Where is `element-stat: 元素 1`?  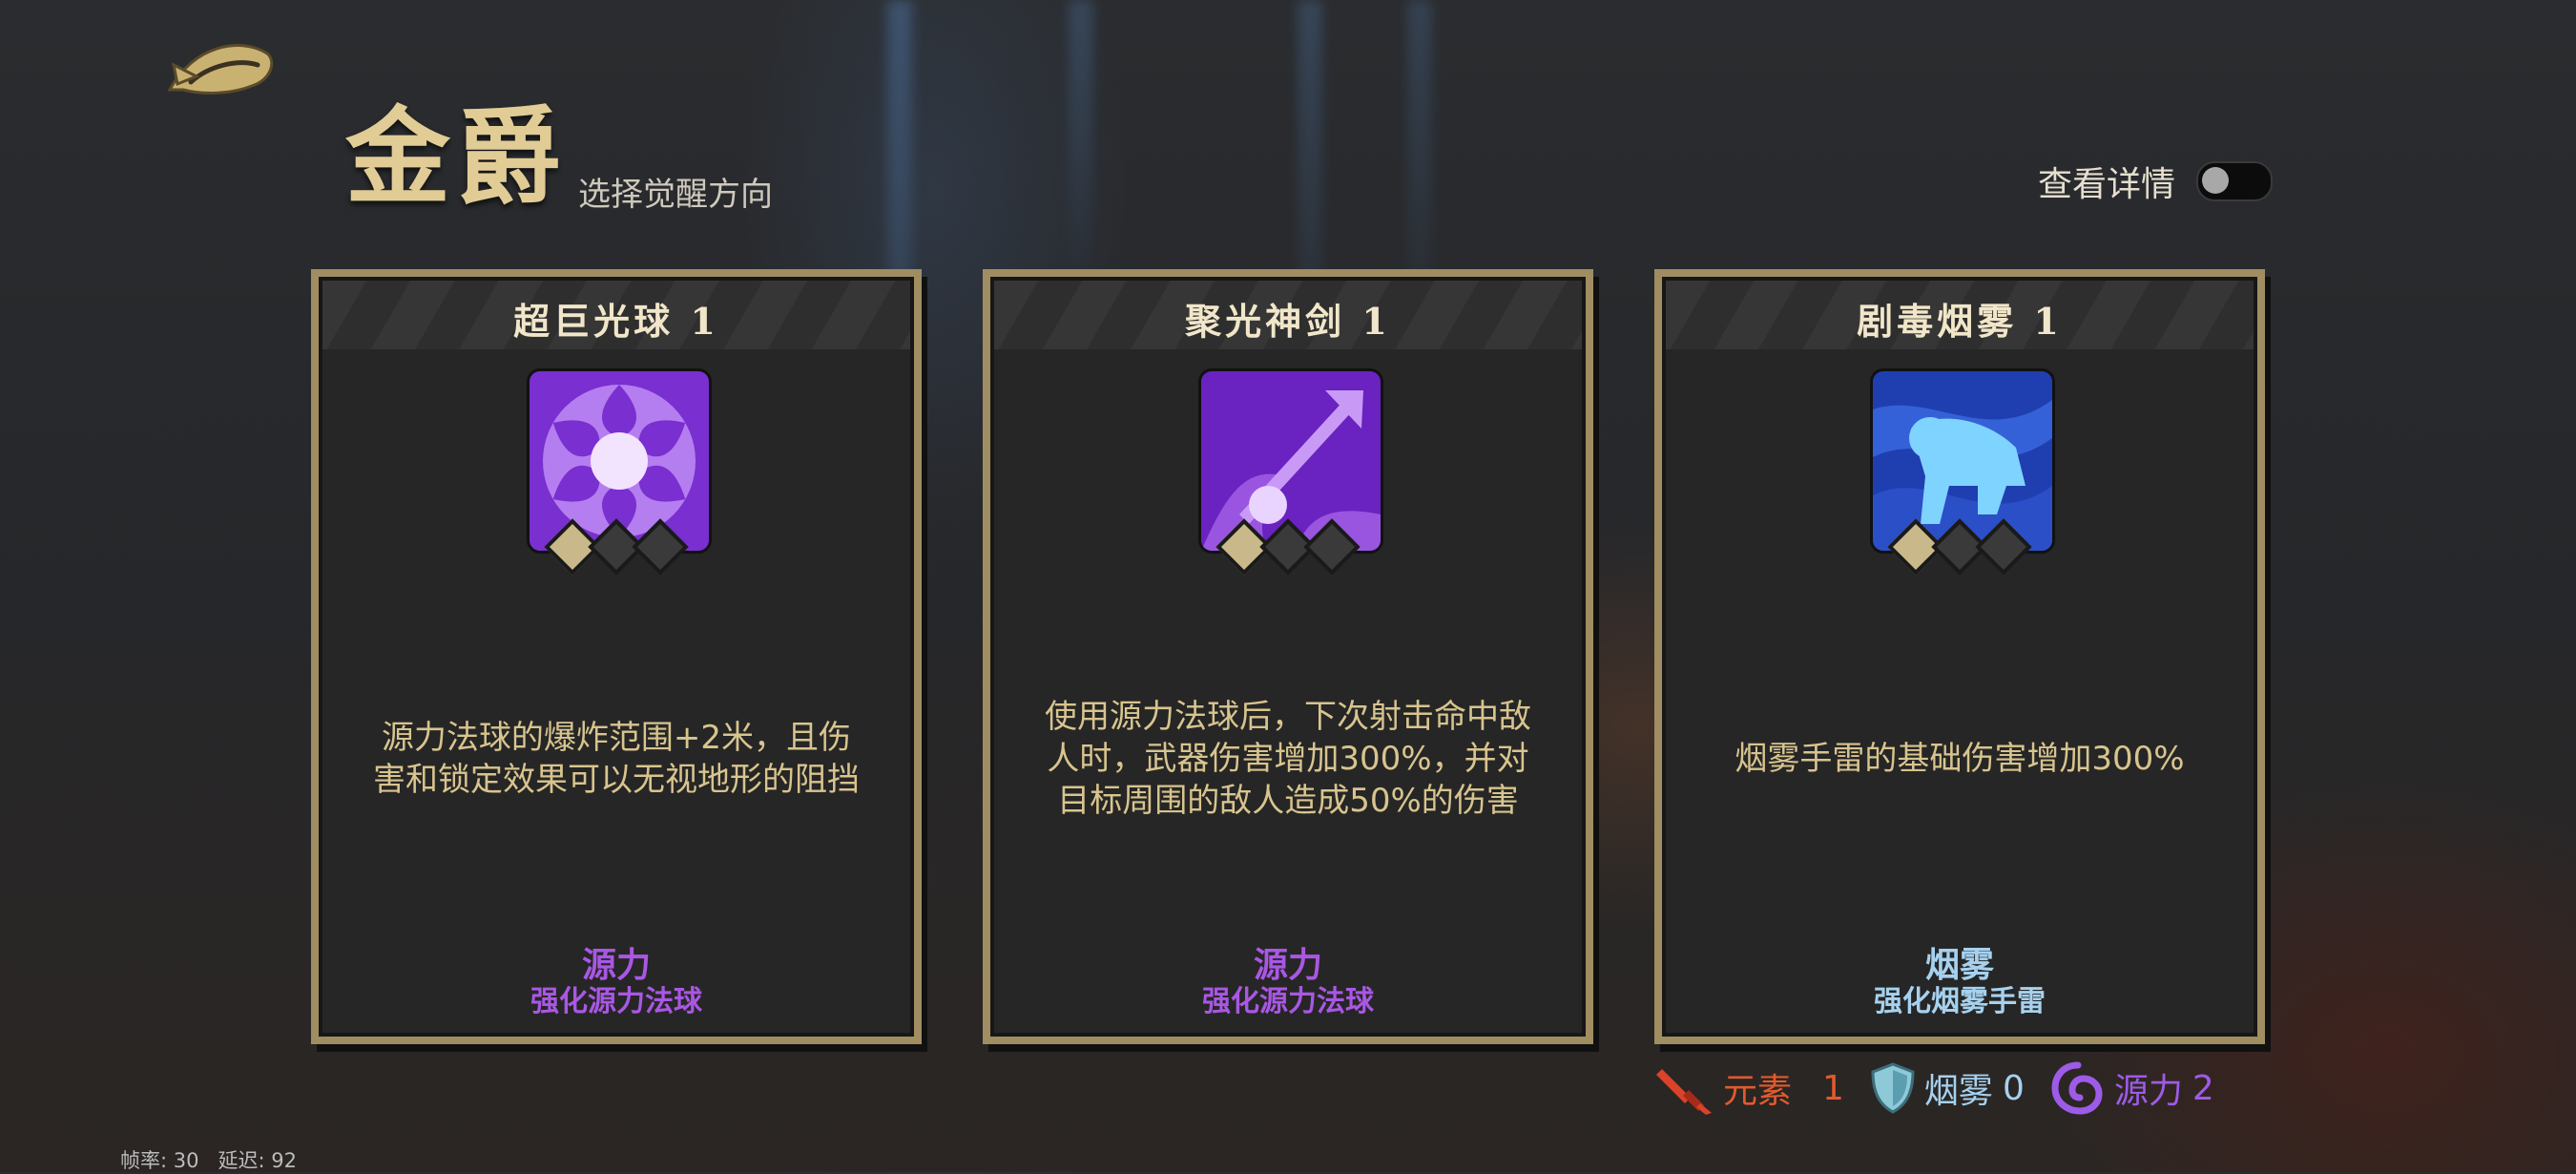 element-stat: 元素 1 is located at coordinates (1750, 1088).